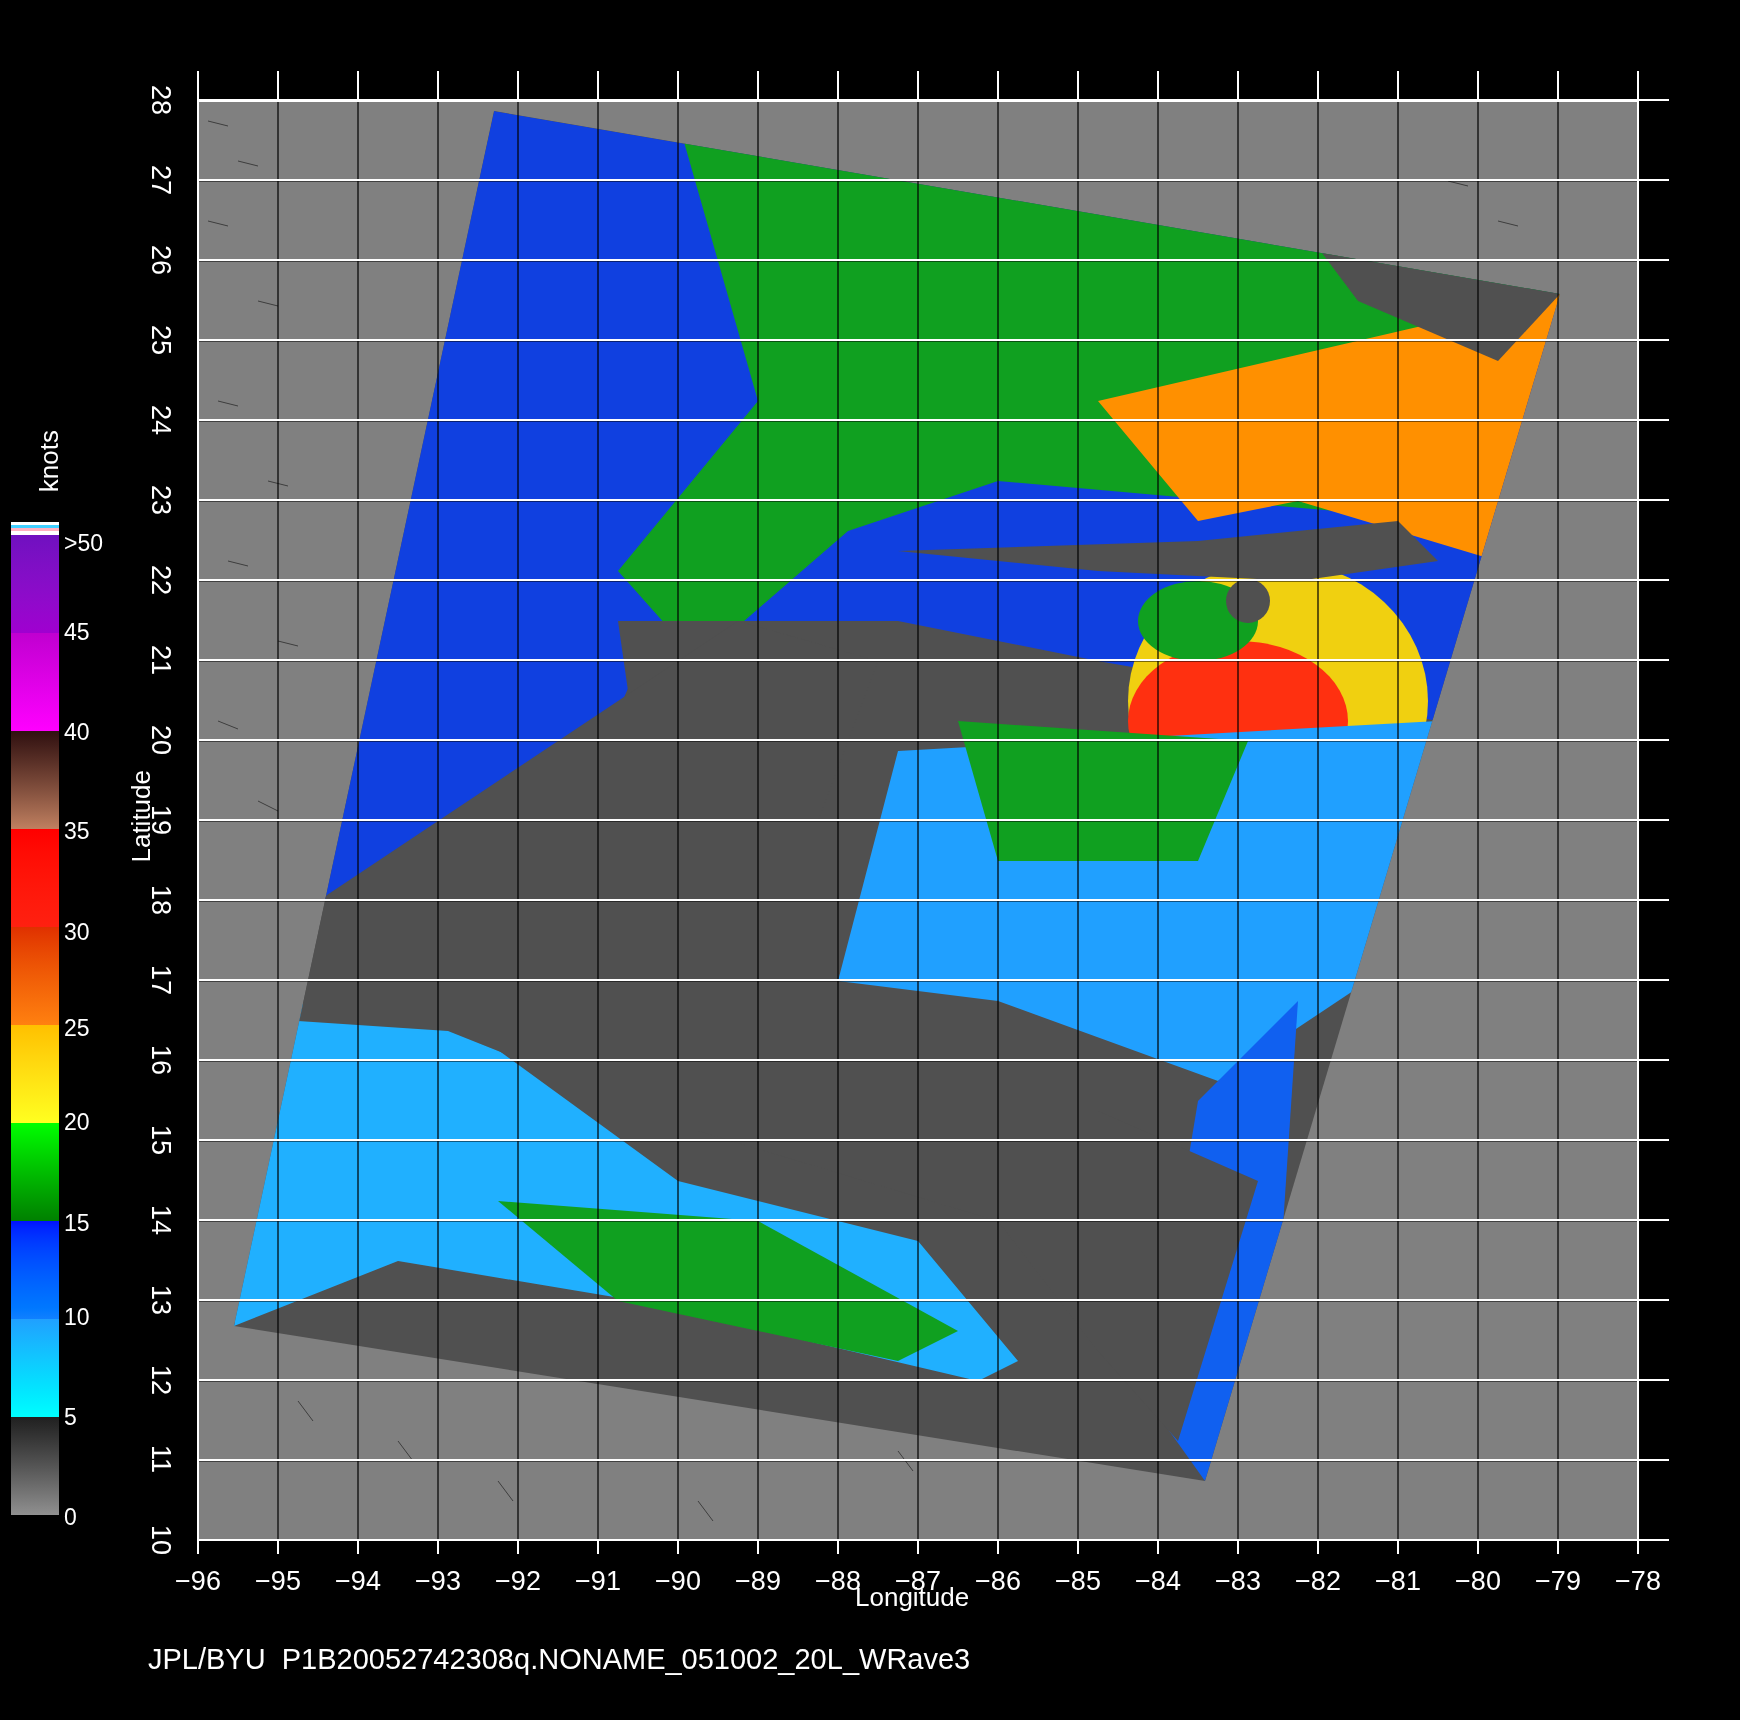  Describe the element at coordinates (160, 500) in the screenshot. I see `y-tick-label: 23` at that location.